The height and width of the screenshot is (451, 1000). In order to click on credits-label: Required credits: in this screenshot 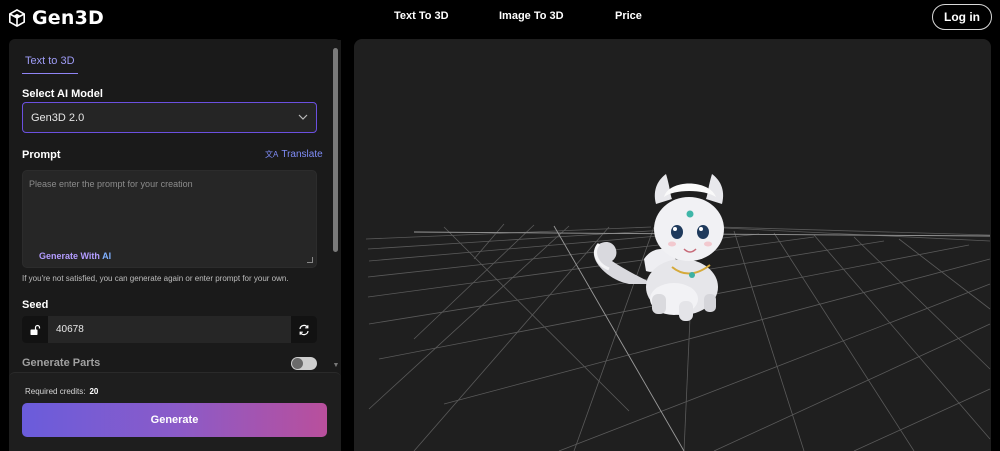, I will do `click(55, 391)`.